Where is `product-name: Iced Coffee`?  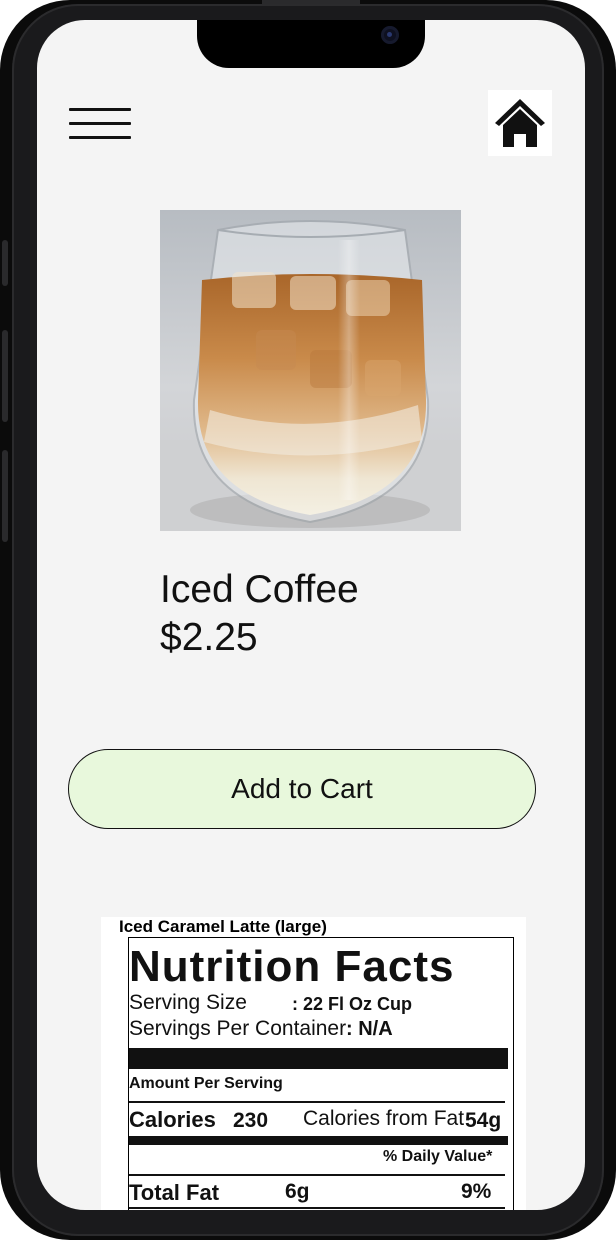 product-name: Iced Coffee is located at coordinates (259, 589).